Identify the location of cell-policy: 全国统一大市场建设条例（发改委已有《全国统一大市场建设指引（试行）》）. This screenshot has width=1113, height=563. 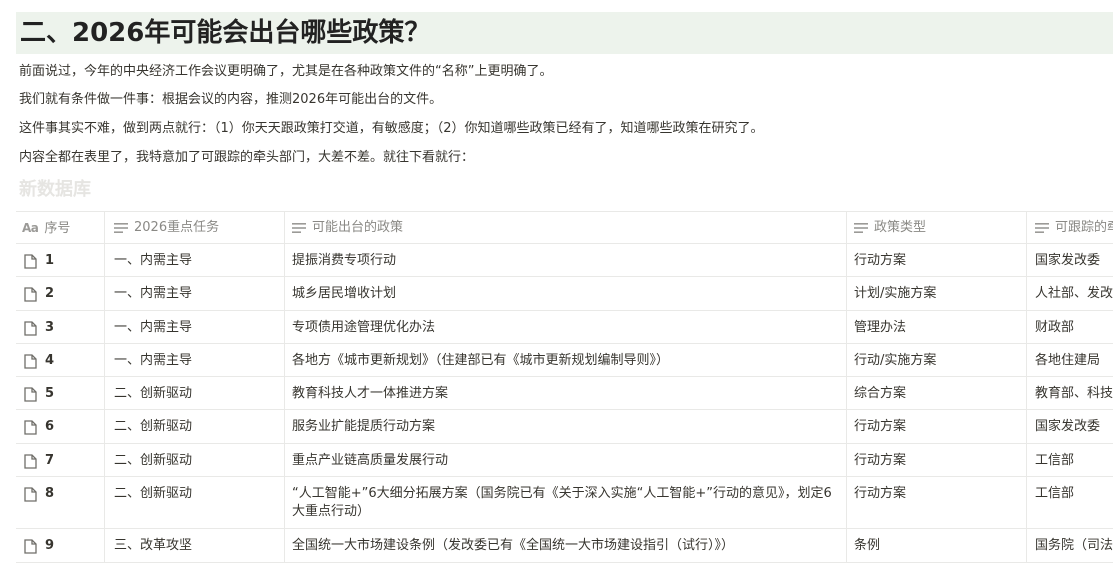
(566, 545).